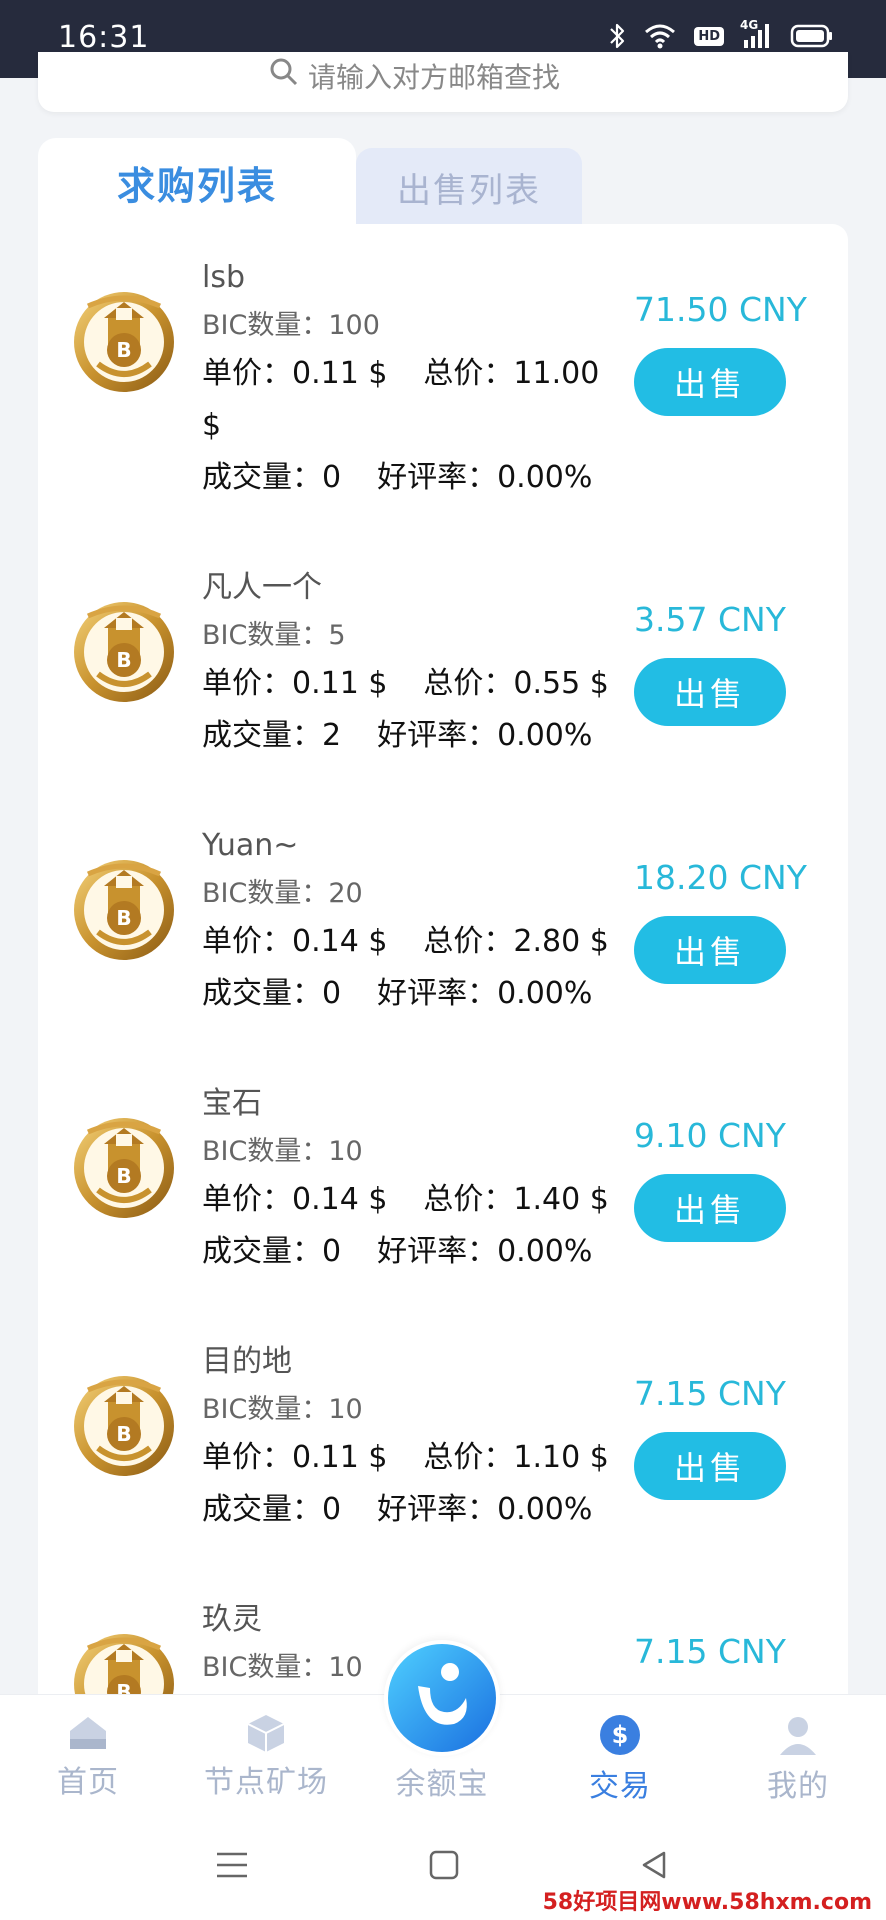 Image resolution: width=886 pixels, height=1920 pixels. I want to click on battery-icon, so click(812, 36).